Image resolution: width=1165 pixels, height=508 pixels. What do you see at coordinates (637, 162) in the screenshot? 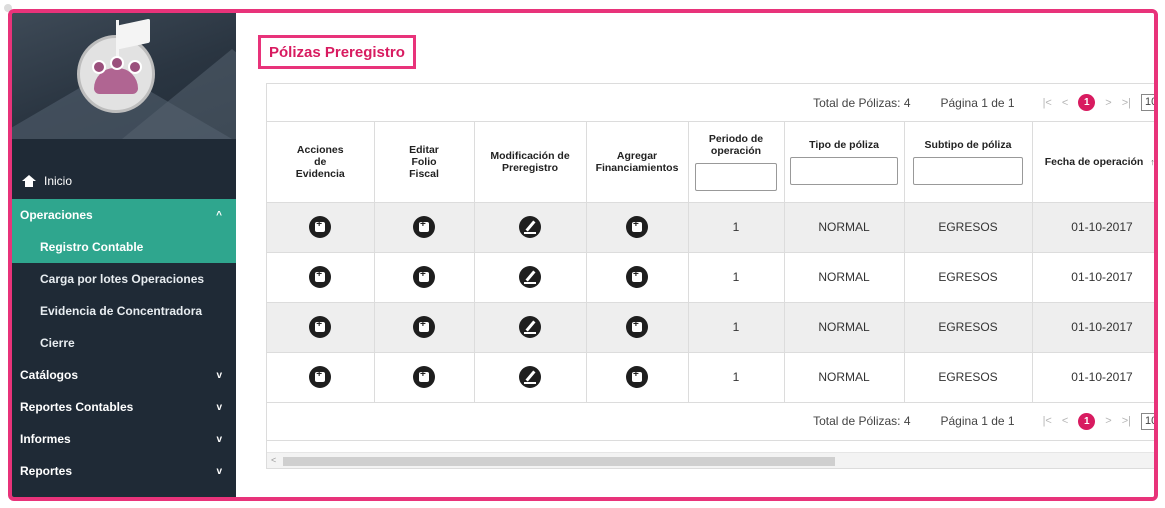
I see `column-header-financiamientos: Agregar Financiamientos` at bounding box center [637, 162].